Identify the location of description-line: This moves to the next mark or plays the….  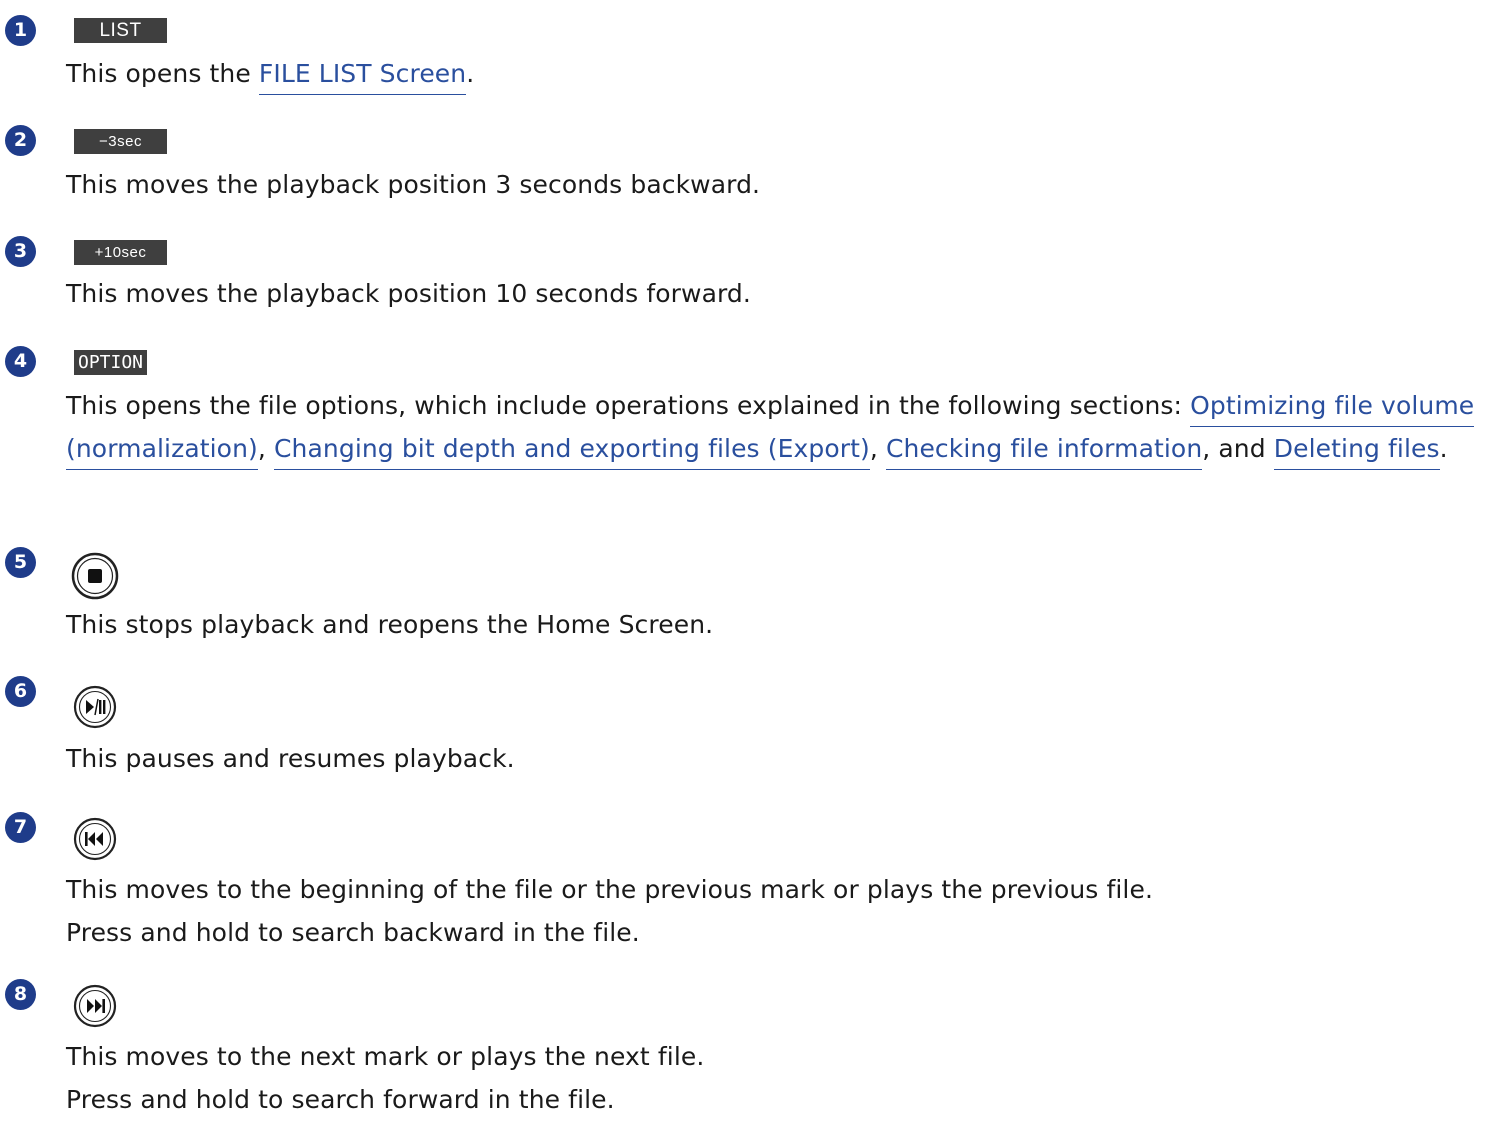
(385, 1056).